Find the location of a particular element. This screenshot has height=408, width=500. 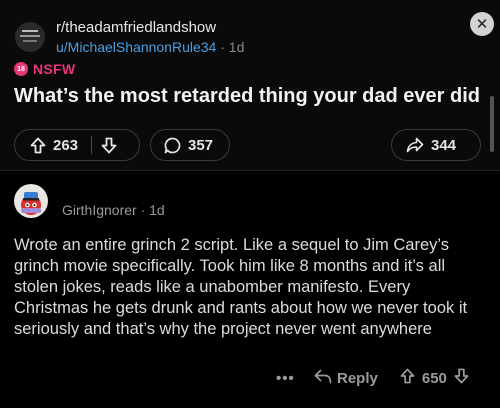

comment-actions: ••• Reply 650 is located at coordinates (372, 378).